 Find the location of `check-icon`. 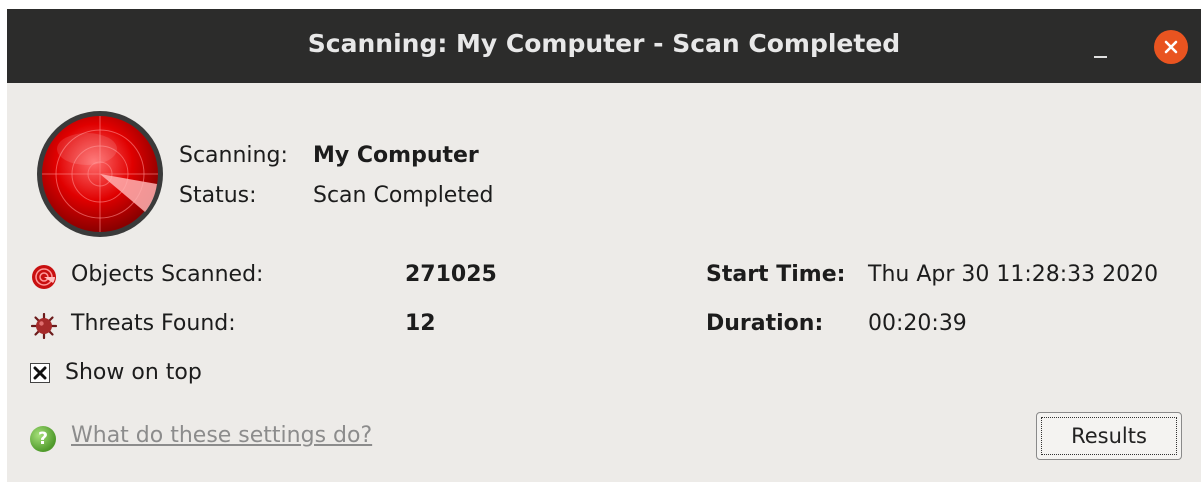

check-icon is located at coordinates (40, 373).